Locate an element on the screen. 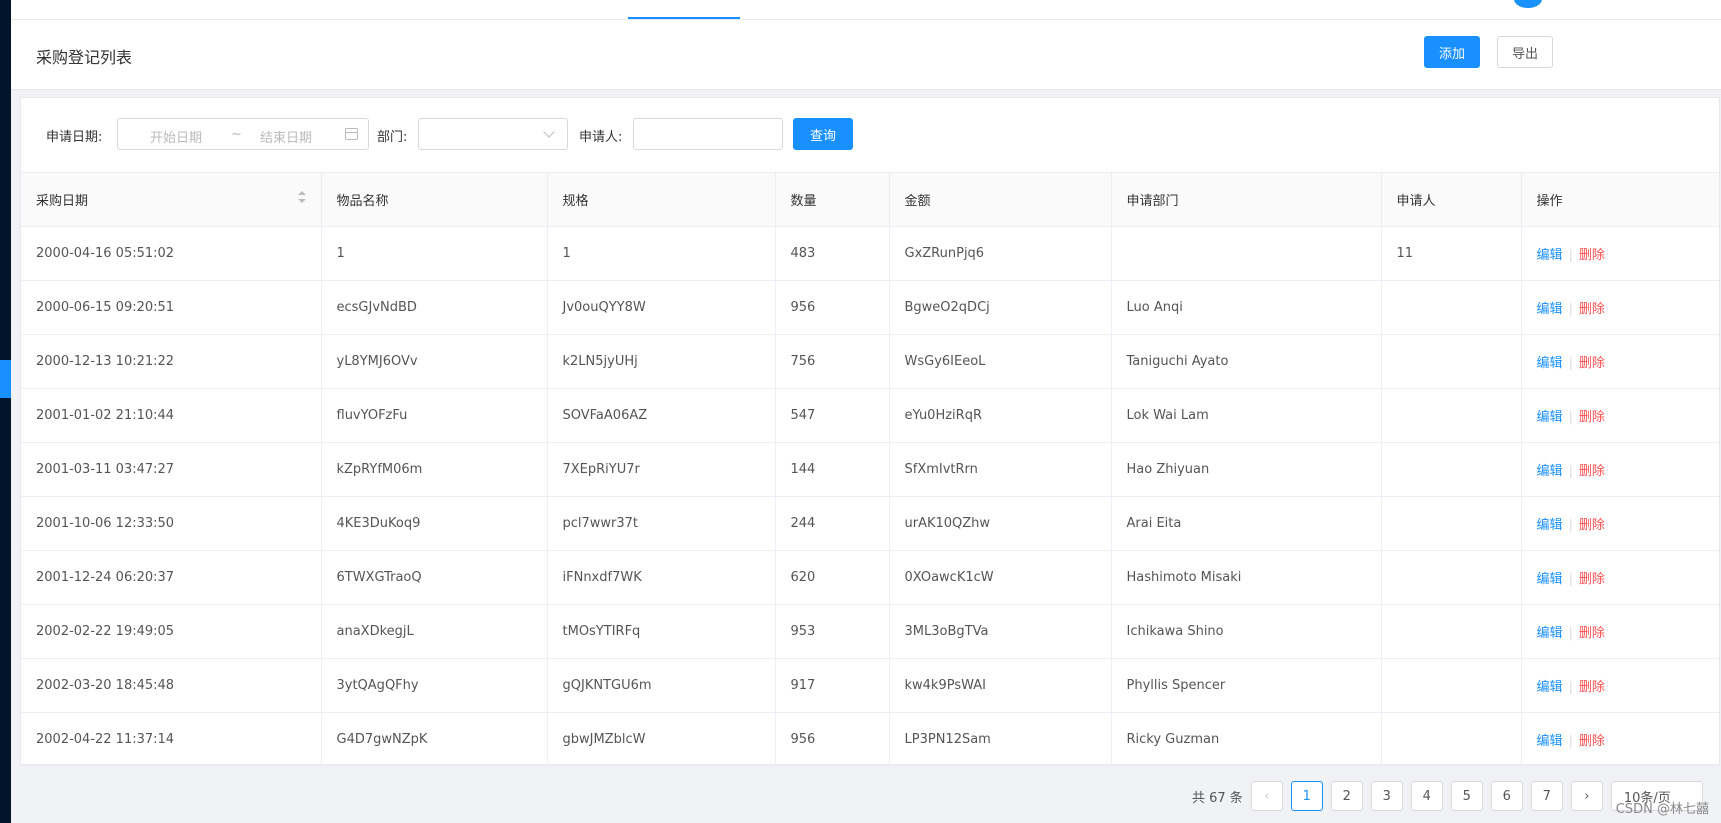 This screenshot has height=823, width=1721. cell-date: 2001-12-24 06:20:37 is located at coordinates (171, 577).